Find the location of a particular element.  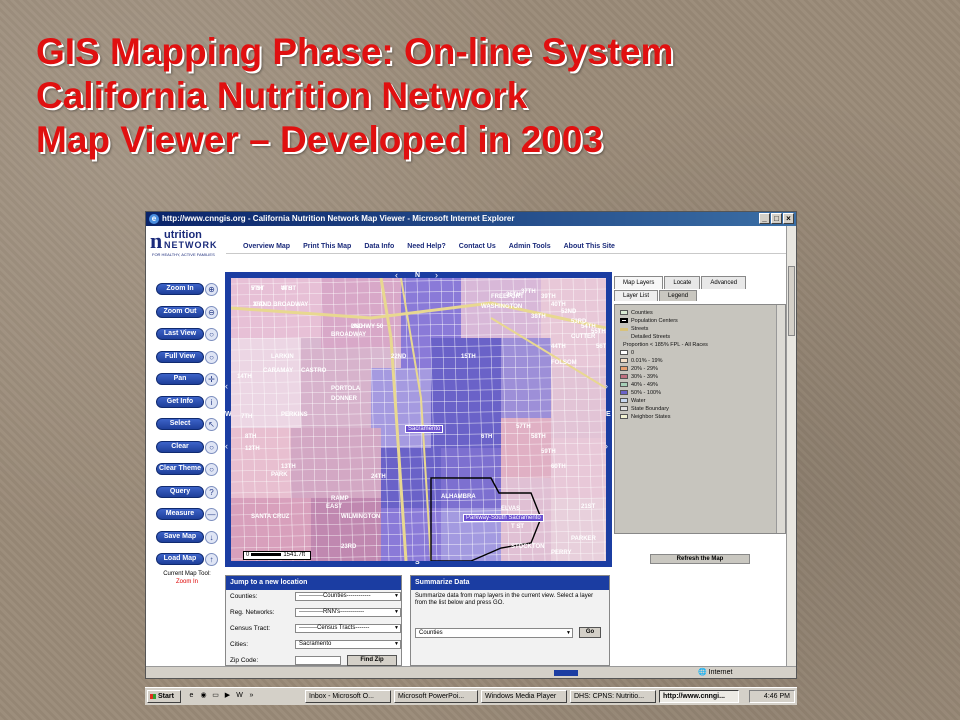

pan-west-arrow-icon-2: ‹ is located at coordinates (226, 446).